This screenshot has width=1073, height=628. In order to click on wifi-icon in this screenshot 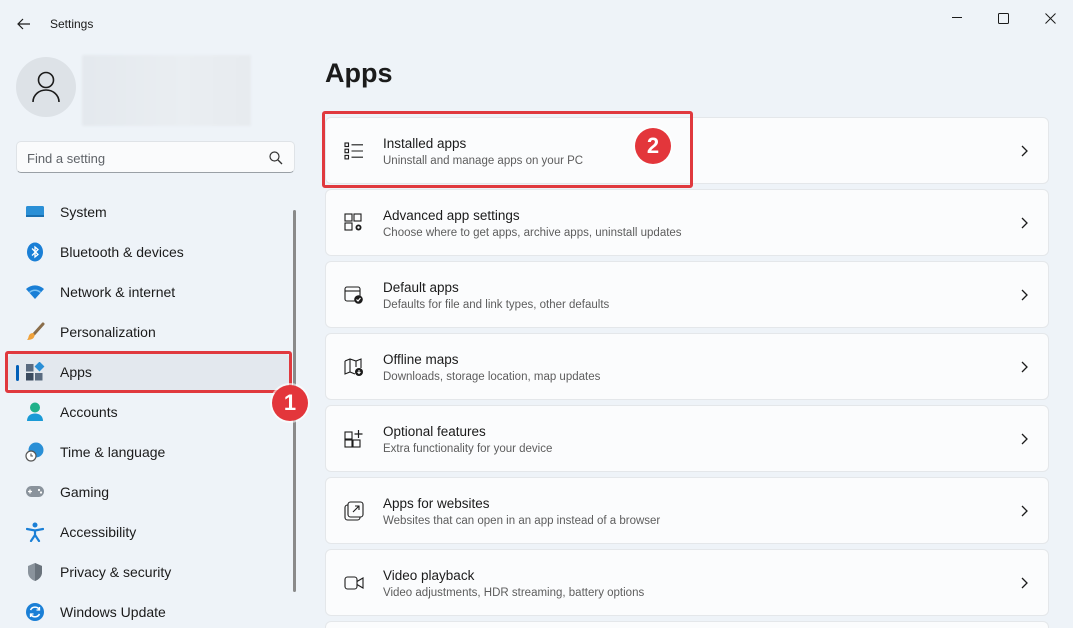, I will do `click(35, 292)`.